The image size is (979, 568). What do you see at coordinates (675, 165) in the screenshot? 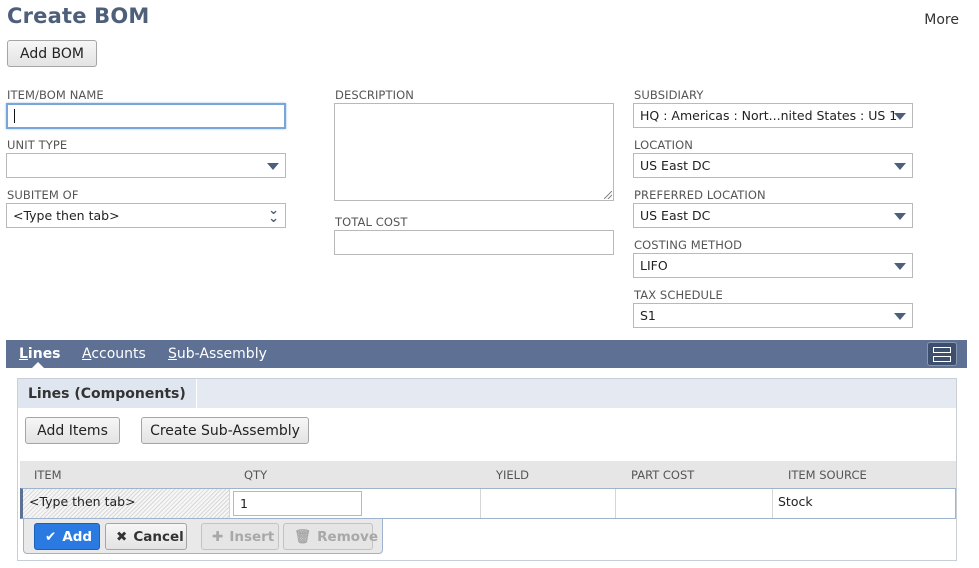
I see `location-value: US East DC` at bounding box center [675, 165].